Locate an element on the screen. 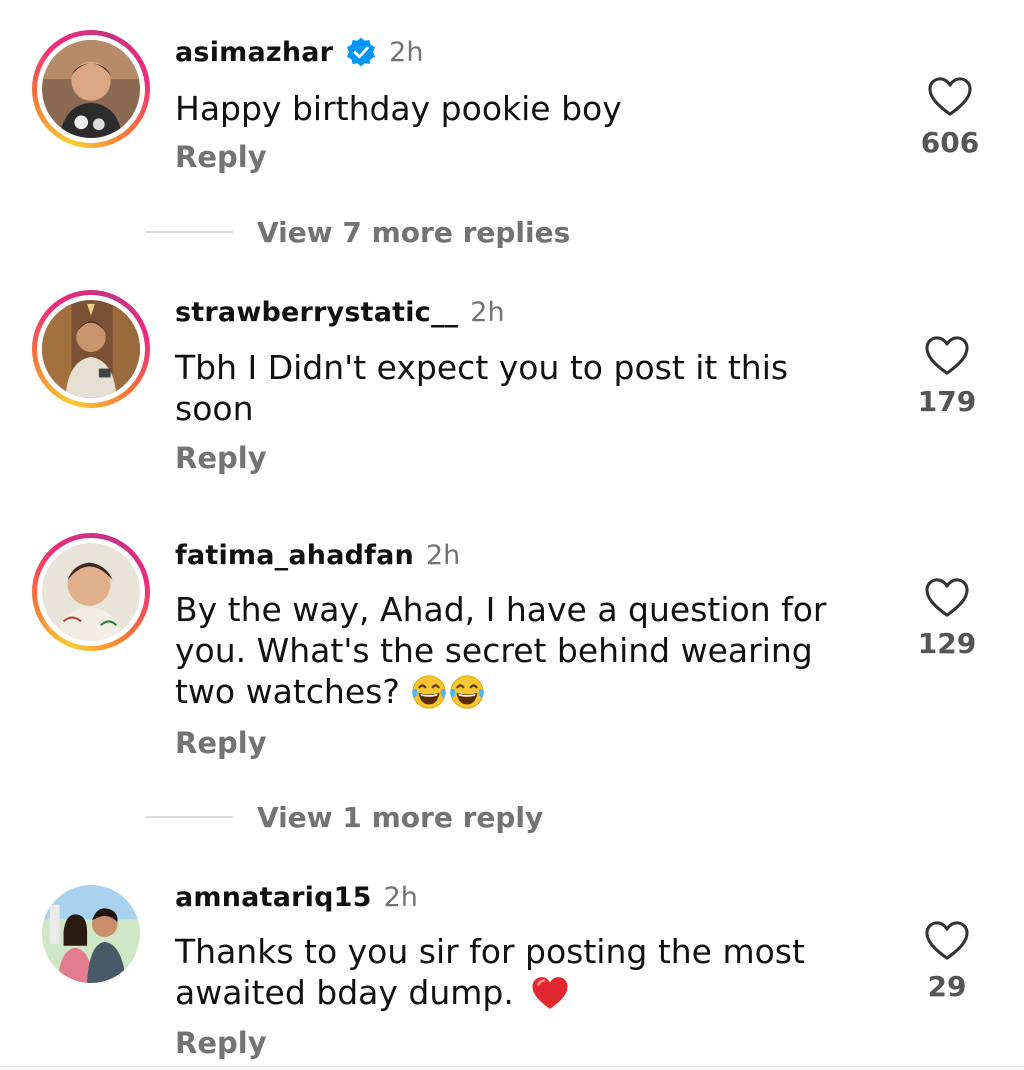 This screenshot has height=1070, width=1024. like-count: 129 is located at coordinates (947, 643).